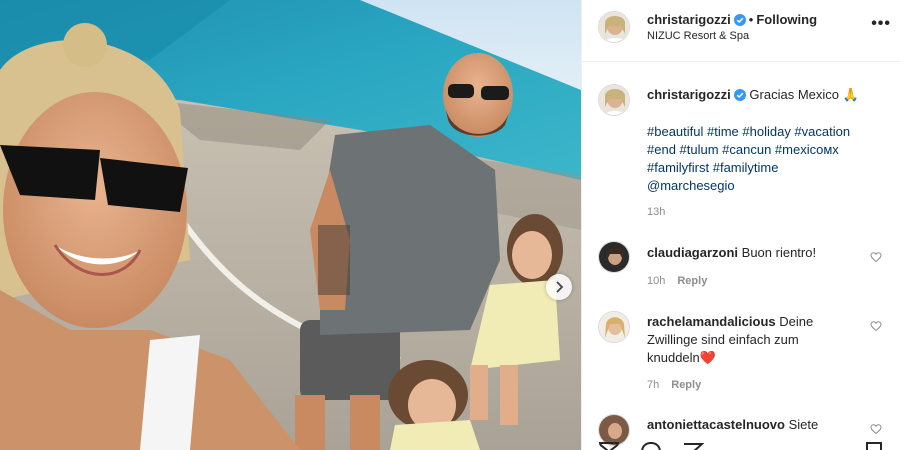 The width and height of the screenshot is (900, 450). Describe the element at coordinates (692, 252) in the screenshot. I see `comment-username: claudiagarzoni` at that location.